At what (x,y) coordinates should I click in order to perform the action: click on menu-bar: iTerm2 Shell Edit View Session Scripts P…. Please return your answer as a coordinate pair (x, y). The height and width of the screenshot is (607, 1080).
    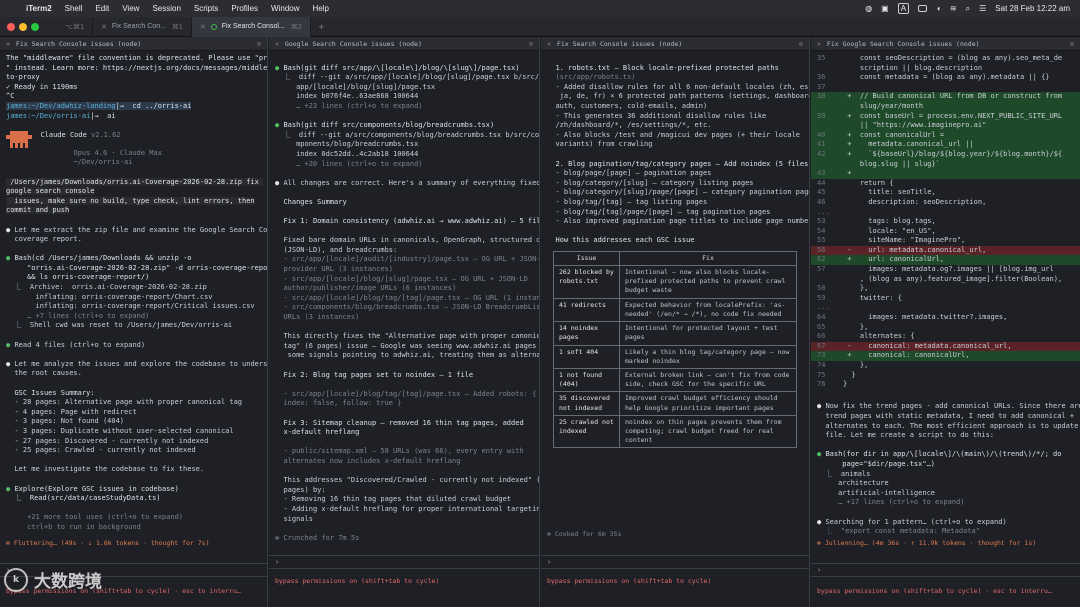
    Looking at the image, I should click on (540, 8).